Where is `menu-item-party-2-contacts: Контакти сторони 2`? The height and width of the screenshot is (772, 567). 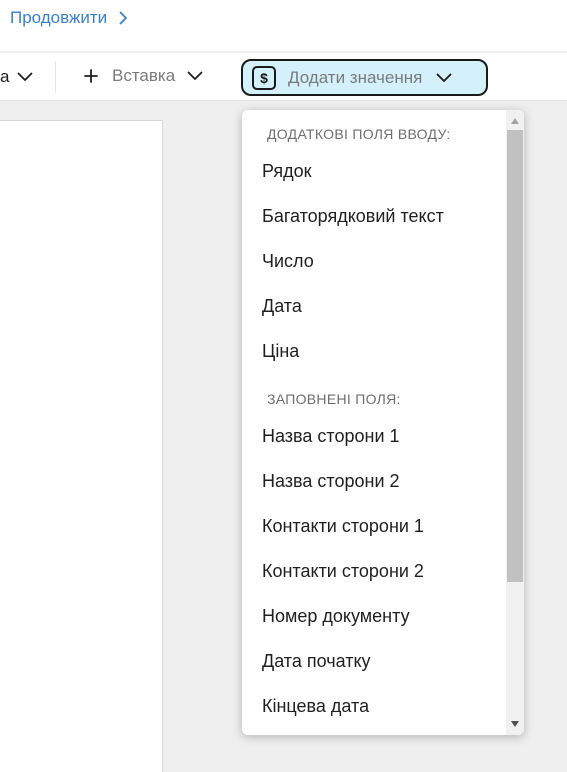 menu-item-party-2-contacts: Контакти сторони 2 is located at coordinates (382, 571).